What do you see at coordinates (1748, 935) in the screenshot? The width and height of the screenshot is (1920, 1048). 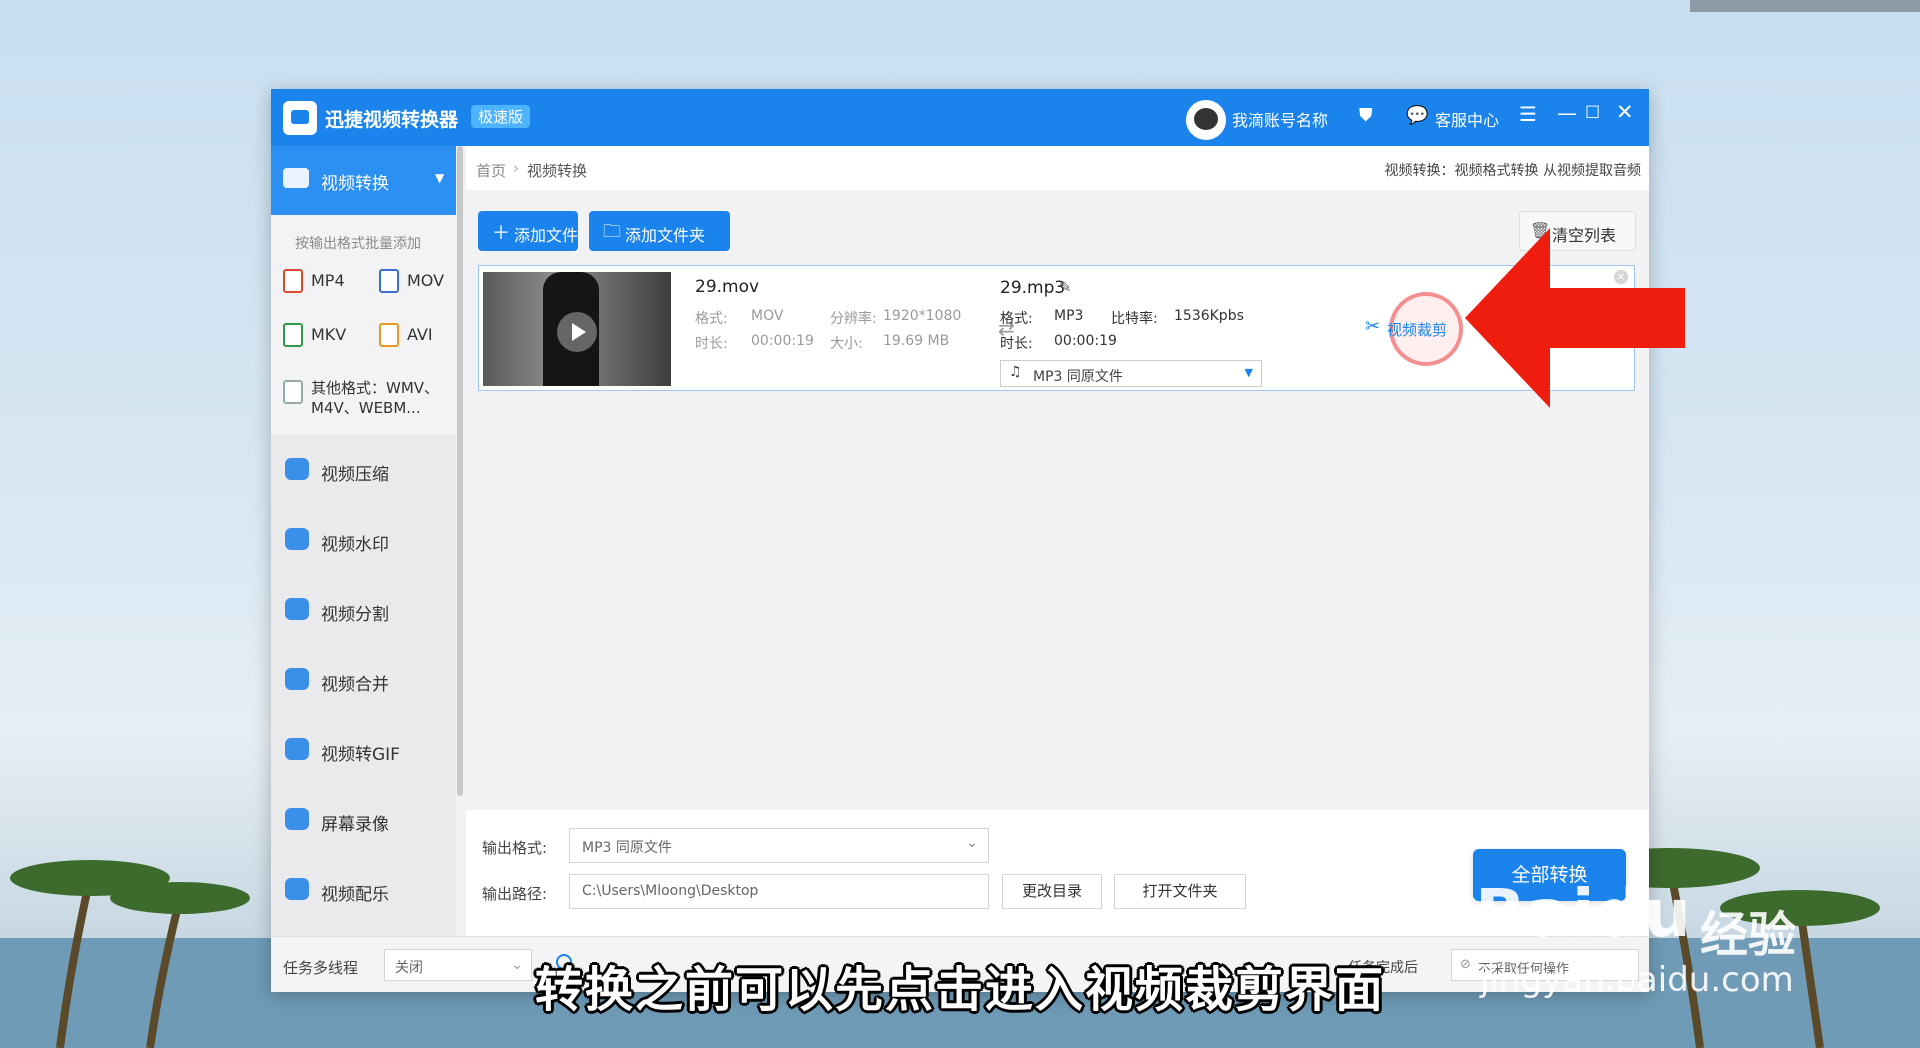 I see `baidu-watermark-cn: 经验` at bounding box center [1748, 935].